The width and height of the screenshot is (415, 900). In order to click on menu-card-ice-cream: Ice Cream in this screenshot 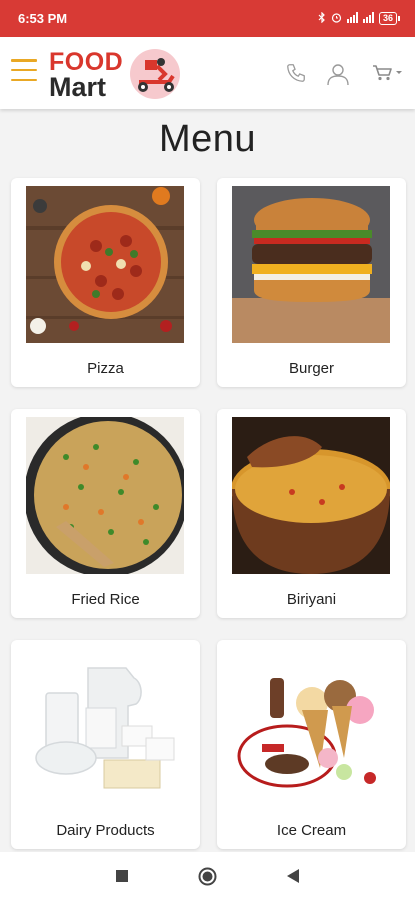, I will do `click(311, 744)`.